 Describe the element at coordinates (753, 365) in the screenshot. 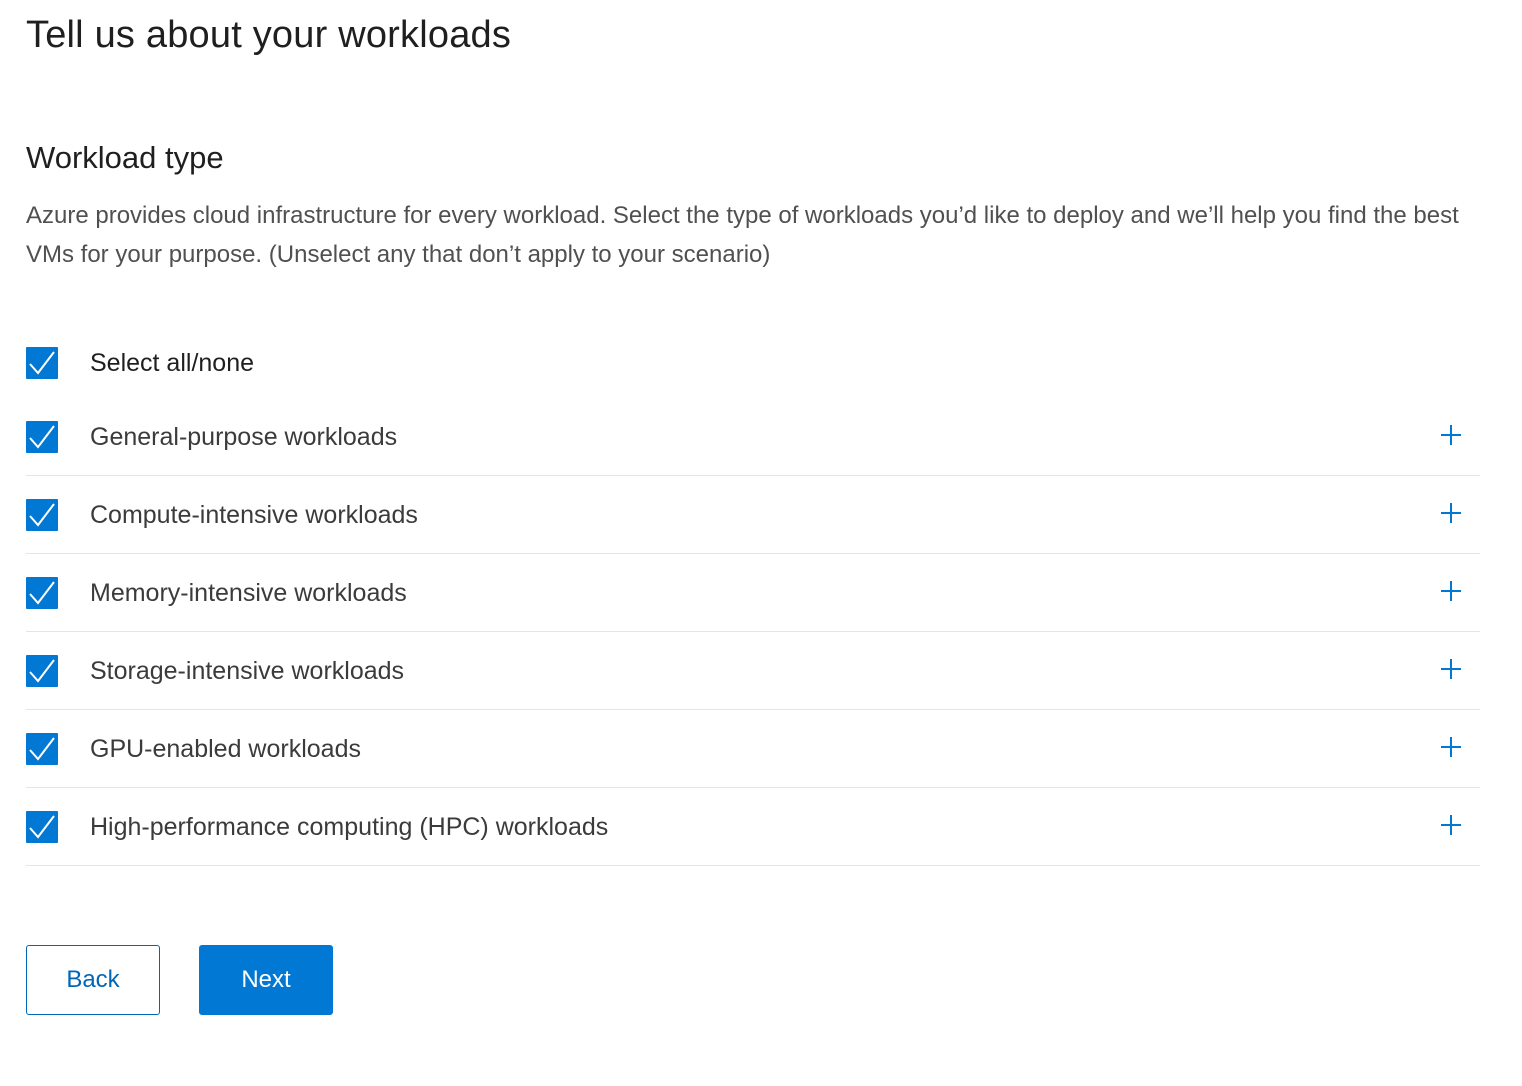

I see `select-all-row: Select all/none` at that location.